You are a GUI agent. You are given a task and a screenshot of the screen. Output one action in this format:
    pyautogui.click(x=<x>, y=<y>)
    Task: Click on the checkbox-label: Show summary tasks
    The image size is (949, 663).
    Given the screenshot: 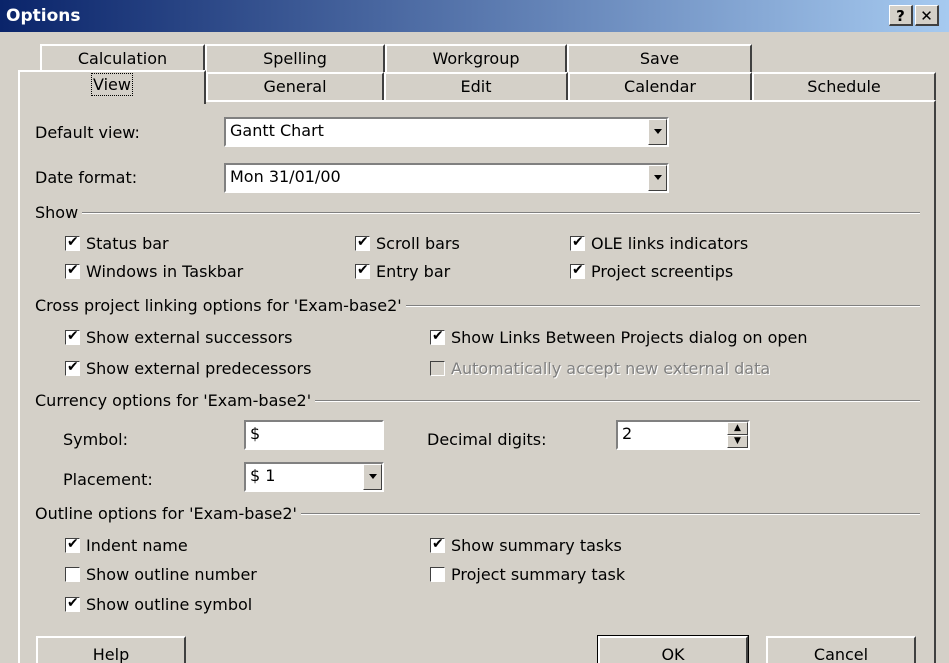 What is the action you would take?
    pyautogui.click(x=536, y=545)
    